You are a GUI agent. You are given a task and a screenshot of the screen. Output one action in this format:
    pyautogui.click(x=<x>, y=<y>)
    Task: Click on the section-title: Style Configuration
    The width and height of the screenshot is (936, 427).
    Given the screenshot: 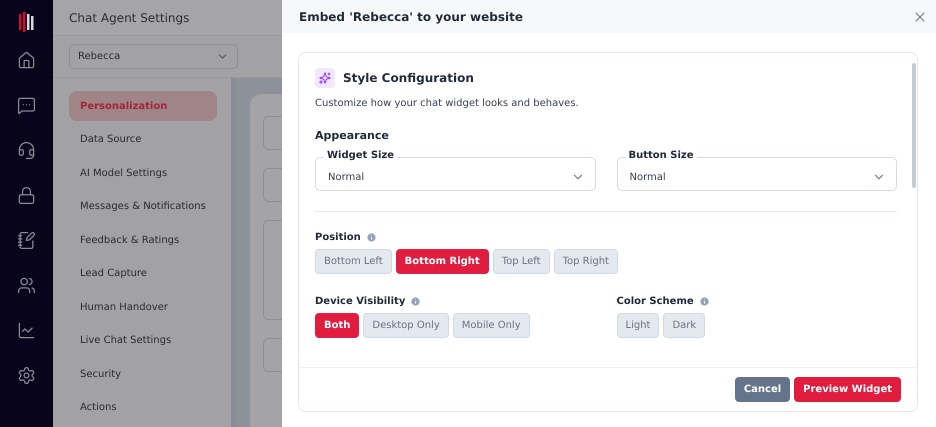 What is the action you would take?
    pyautogui.click(x=408, y=78)
    